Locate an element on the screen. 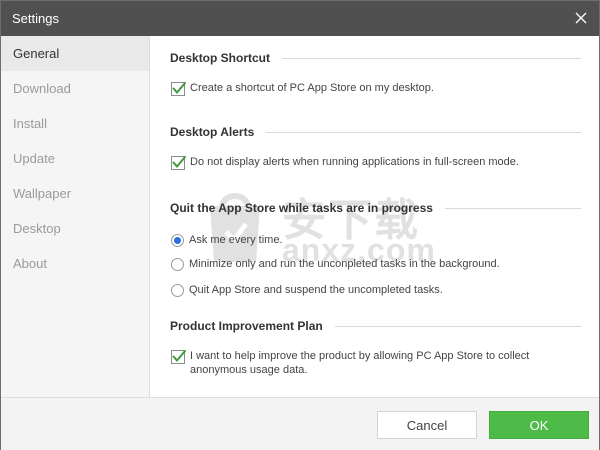  sidebar-item-install: Install is located at coordinates (75, 123).